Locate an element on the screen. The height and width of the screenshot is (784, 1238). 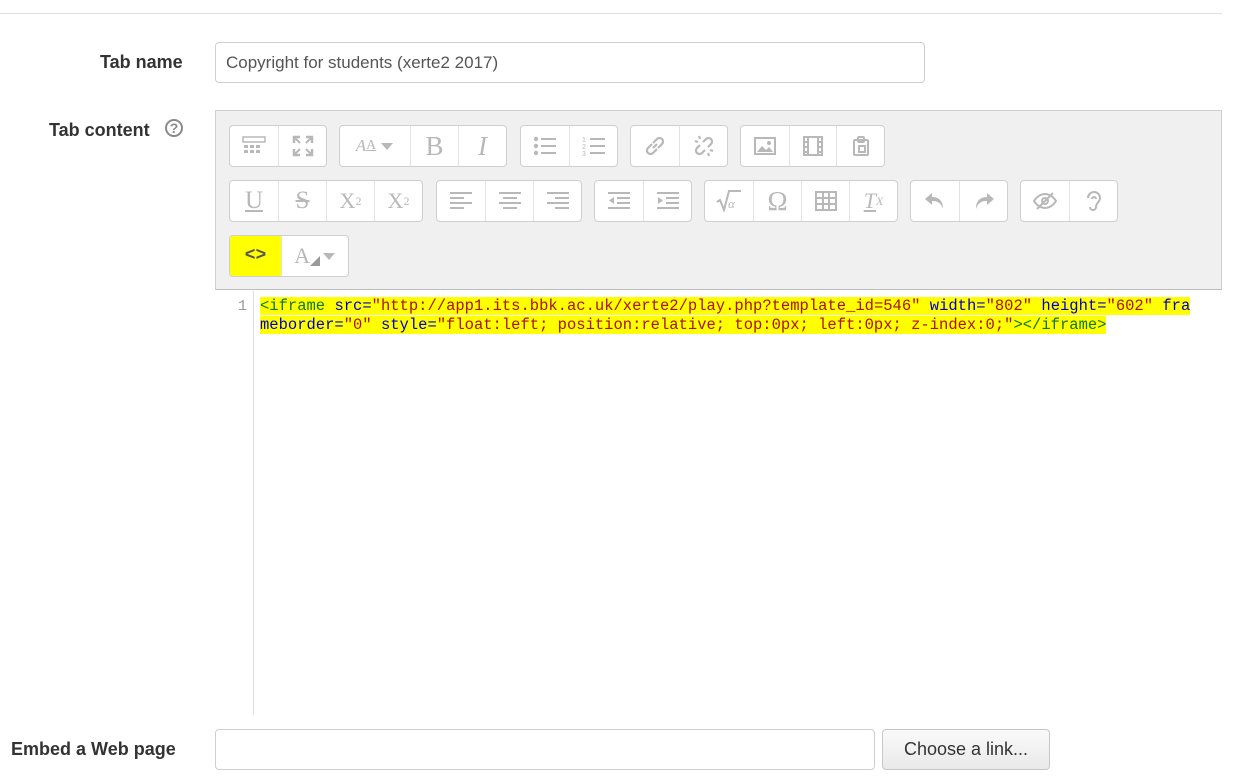
help-icon: ? is located at coordinates (174, 128).